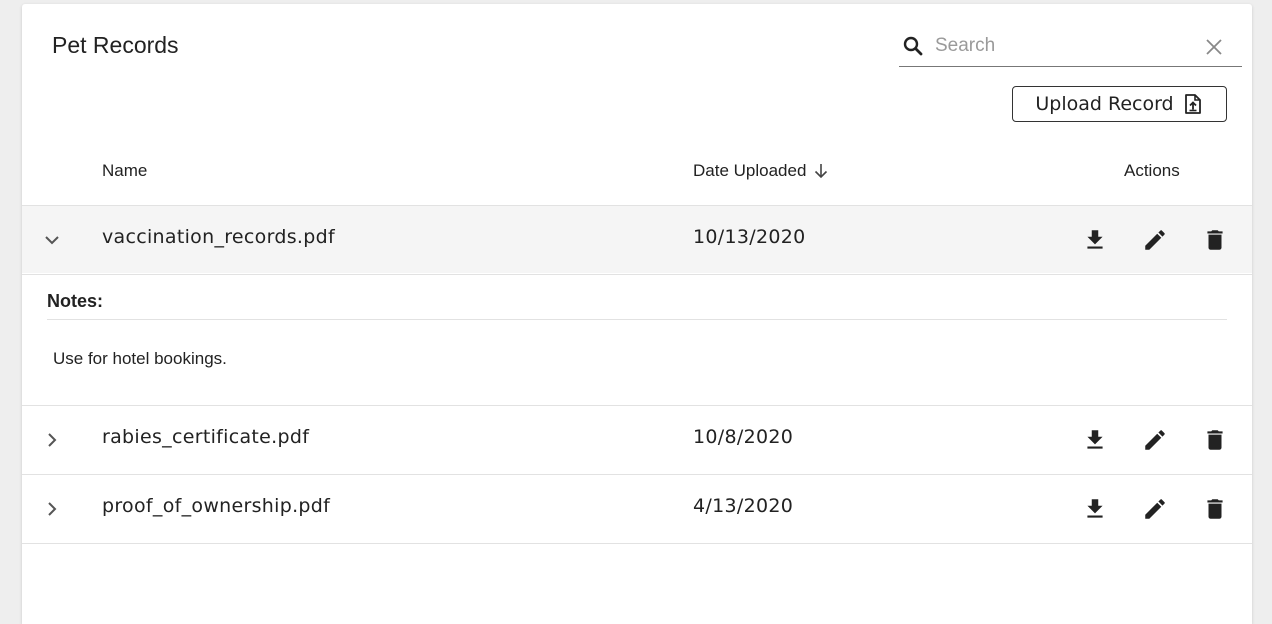 The image size is (1272, 624). I want to click on upload-date: 10/13/2020, so click(749, 237).